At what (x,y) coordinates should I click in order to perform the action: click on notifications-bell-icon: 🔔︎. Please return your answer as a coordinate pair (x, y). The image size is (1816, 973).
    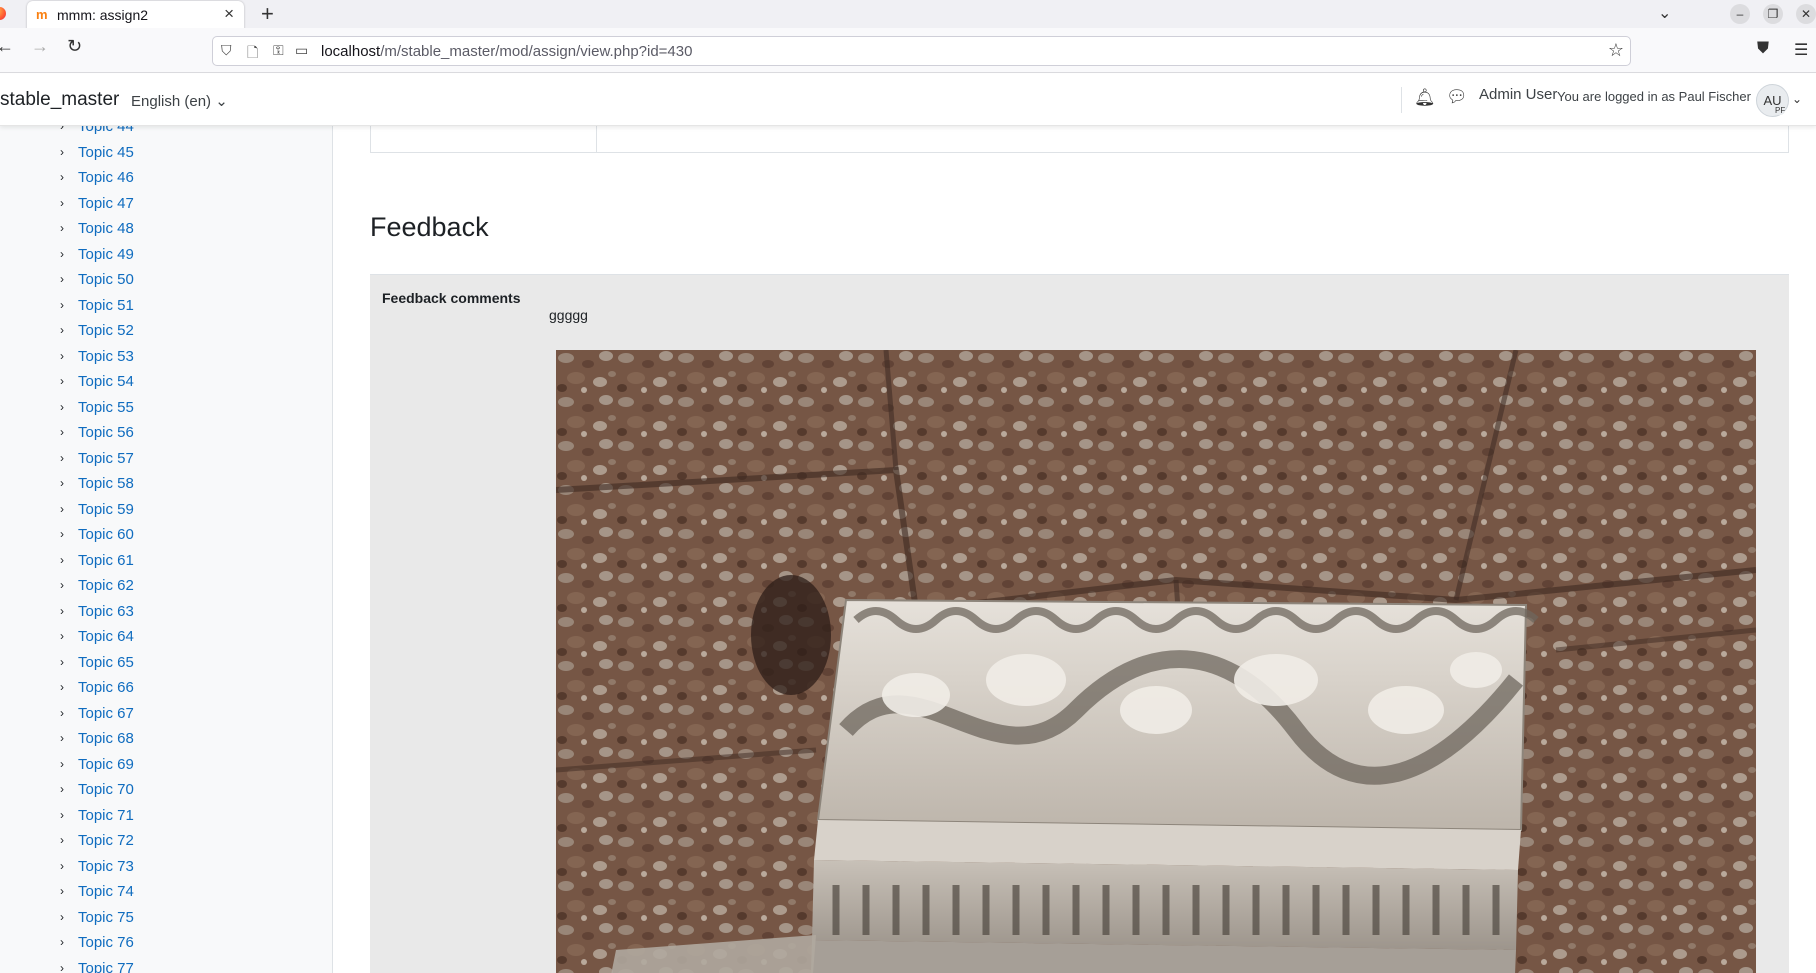
    Looking at the image, I should click on (1425, 98).